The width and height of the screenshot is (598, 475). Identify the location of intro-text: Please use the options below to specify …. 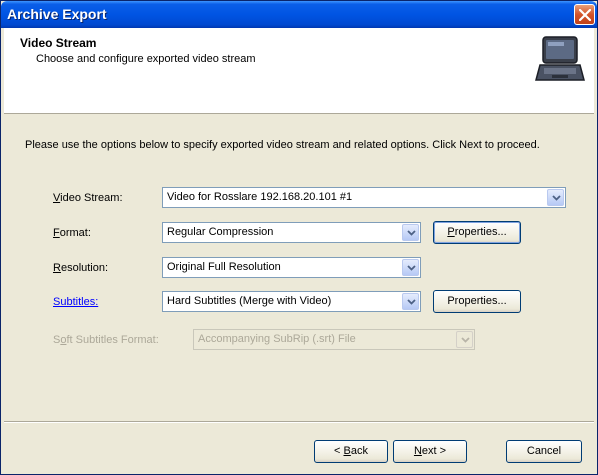
(282, 145).